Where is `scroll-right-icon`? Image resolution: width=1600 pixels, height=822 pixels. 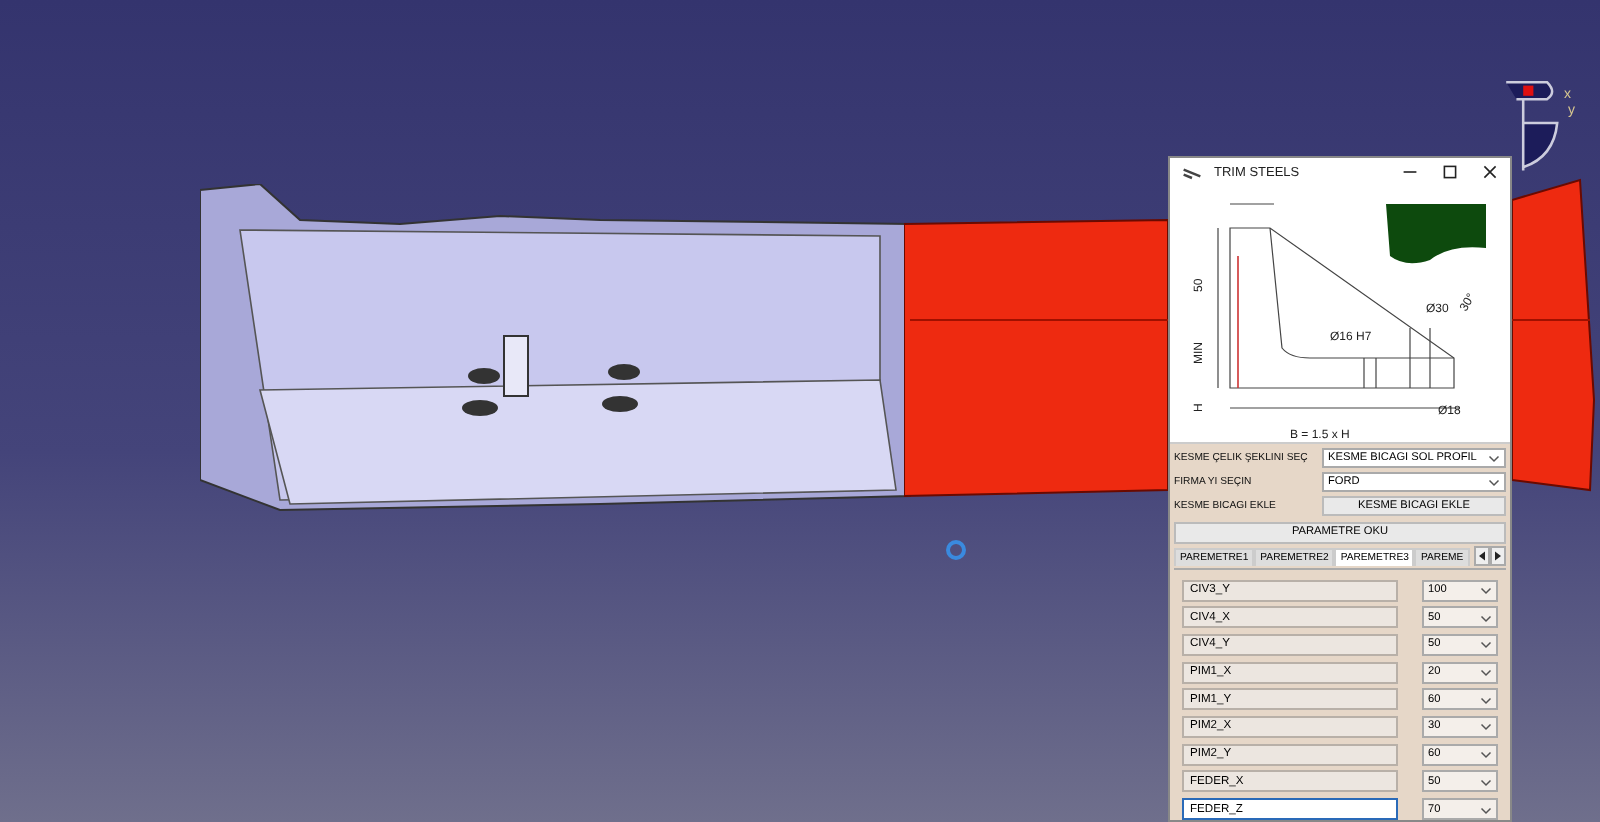
scroll-right-icon is located at coordinates (1498, 556).